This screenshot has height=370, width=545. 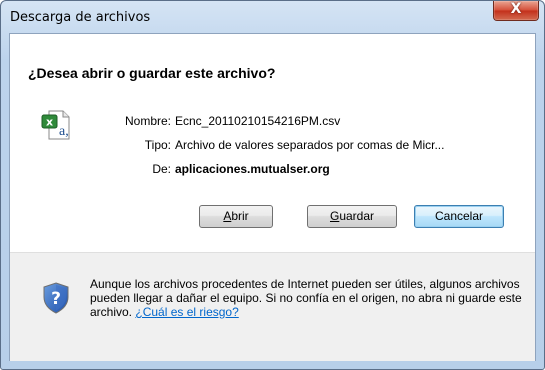 I want to click on open-button-label: brir, so click(x=240, y=216).